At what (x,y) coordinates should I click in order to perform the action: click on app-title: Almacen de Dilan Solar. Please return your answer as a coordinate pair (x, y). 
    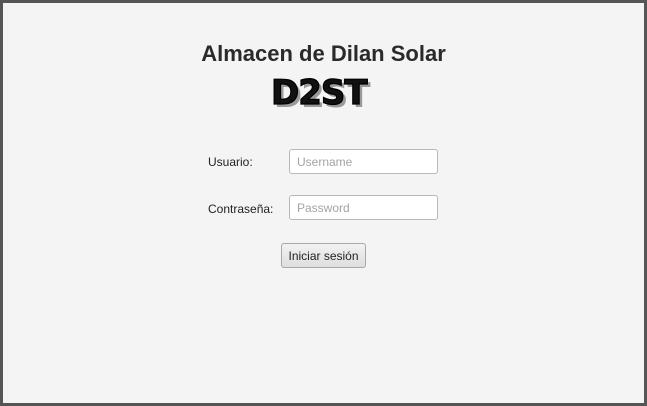
    Looking at the image, I should click on (323, 53).